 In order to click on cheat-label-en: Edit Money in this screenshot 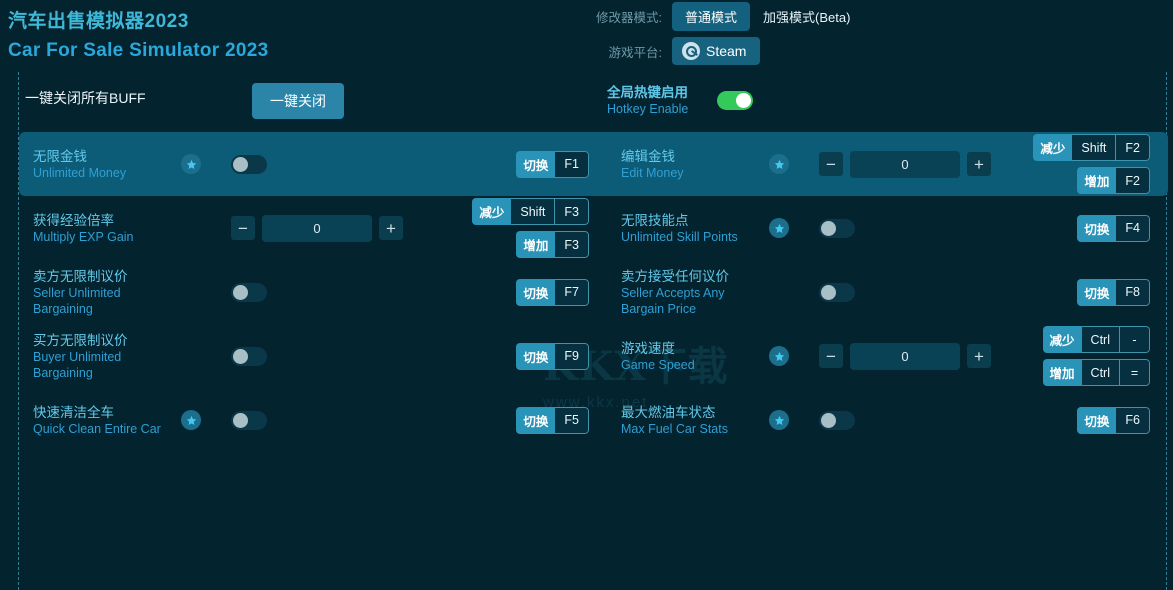, I will do `click(652, 172)`.